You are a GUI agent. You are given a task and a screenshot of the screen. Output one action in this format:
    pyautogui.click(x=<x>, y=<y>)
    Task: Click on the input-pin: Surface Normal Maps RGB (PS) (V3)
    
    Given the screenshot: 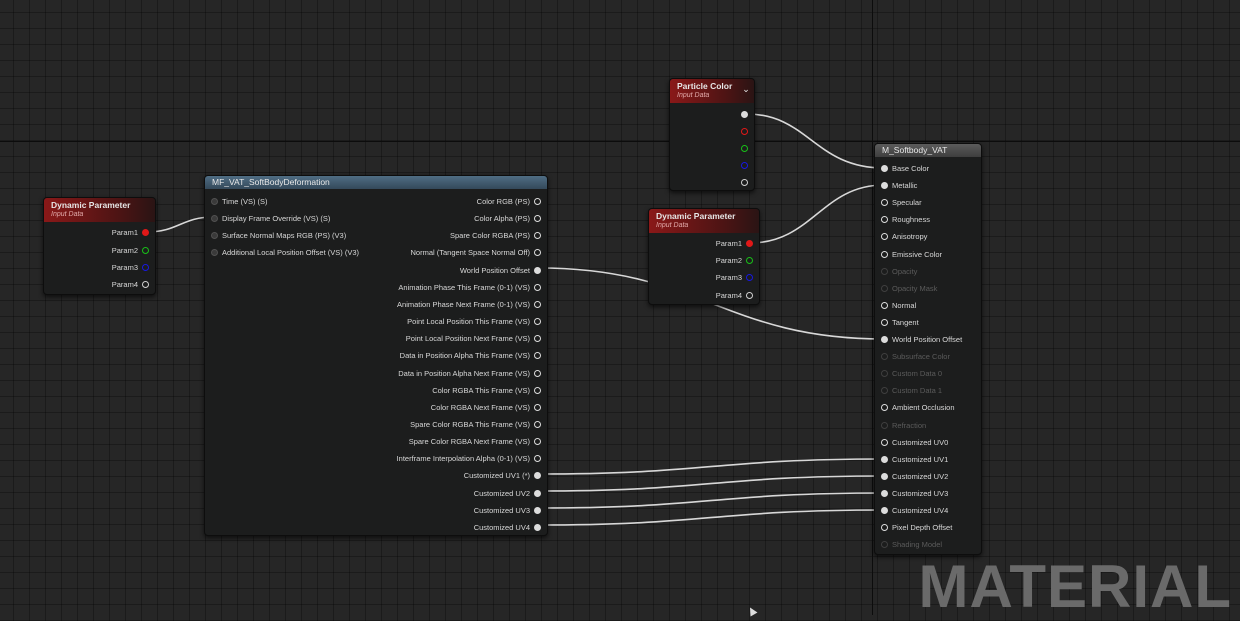 What is the action you would take?
    pyautogui.click(x=278, y=235)
    